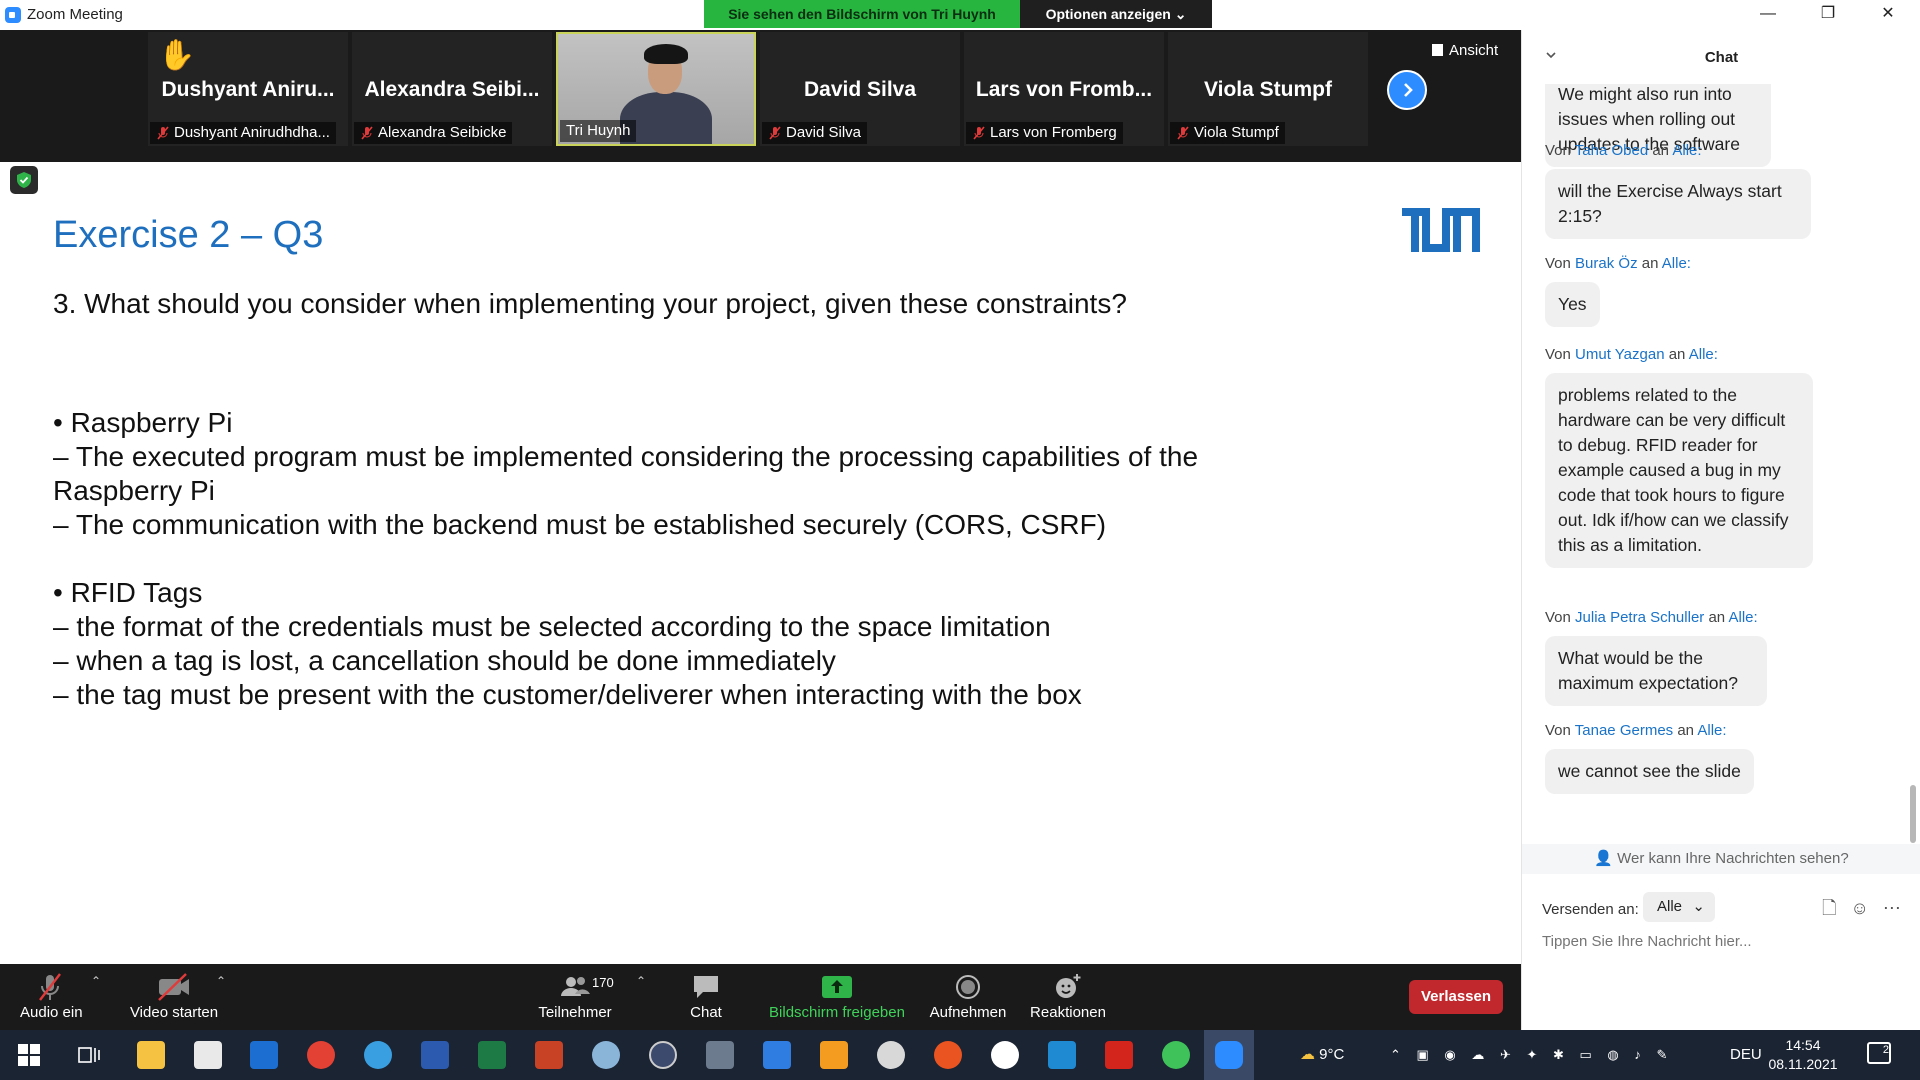  Describe the element at coordinates (777, 1055) in the screenshot. I see `todo-icon` at that location.